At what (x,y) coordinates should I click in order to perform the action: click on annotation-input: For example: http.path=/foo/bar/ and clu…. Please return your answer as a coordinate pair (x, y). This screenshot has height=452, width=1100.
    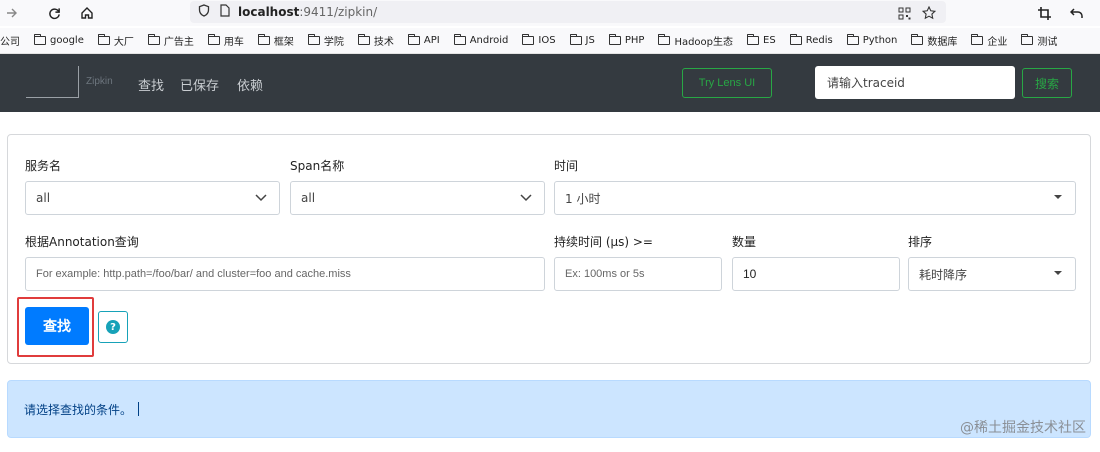
    Looking at the image, I should click on (285, 274).